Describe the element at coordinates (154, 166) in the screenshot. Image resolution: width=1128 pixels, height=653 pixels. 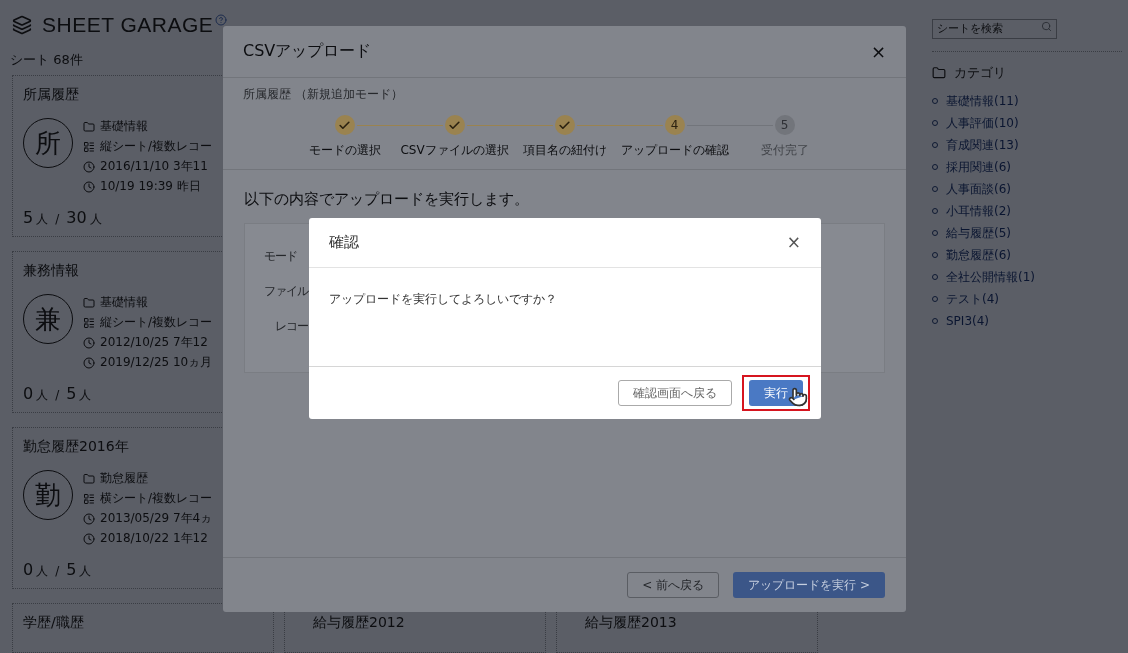
I see `created-date: 2016/11/10 3年11` at that location.